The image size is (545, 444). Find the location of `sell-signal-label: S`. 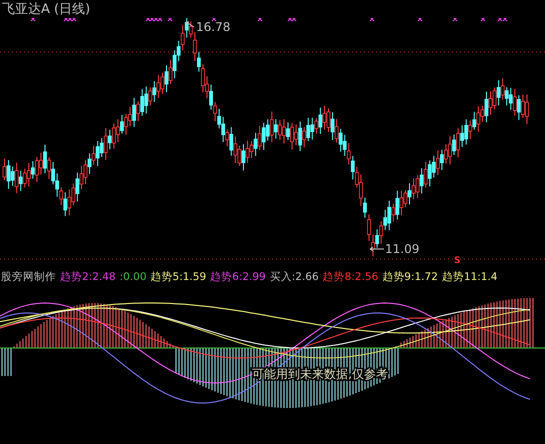

sell-signal-label: S is located at coordinates (457, 261).